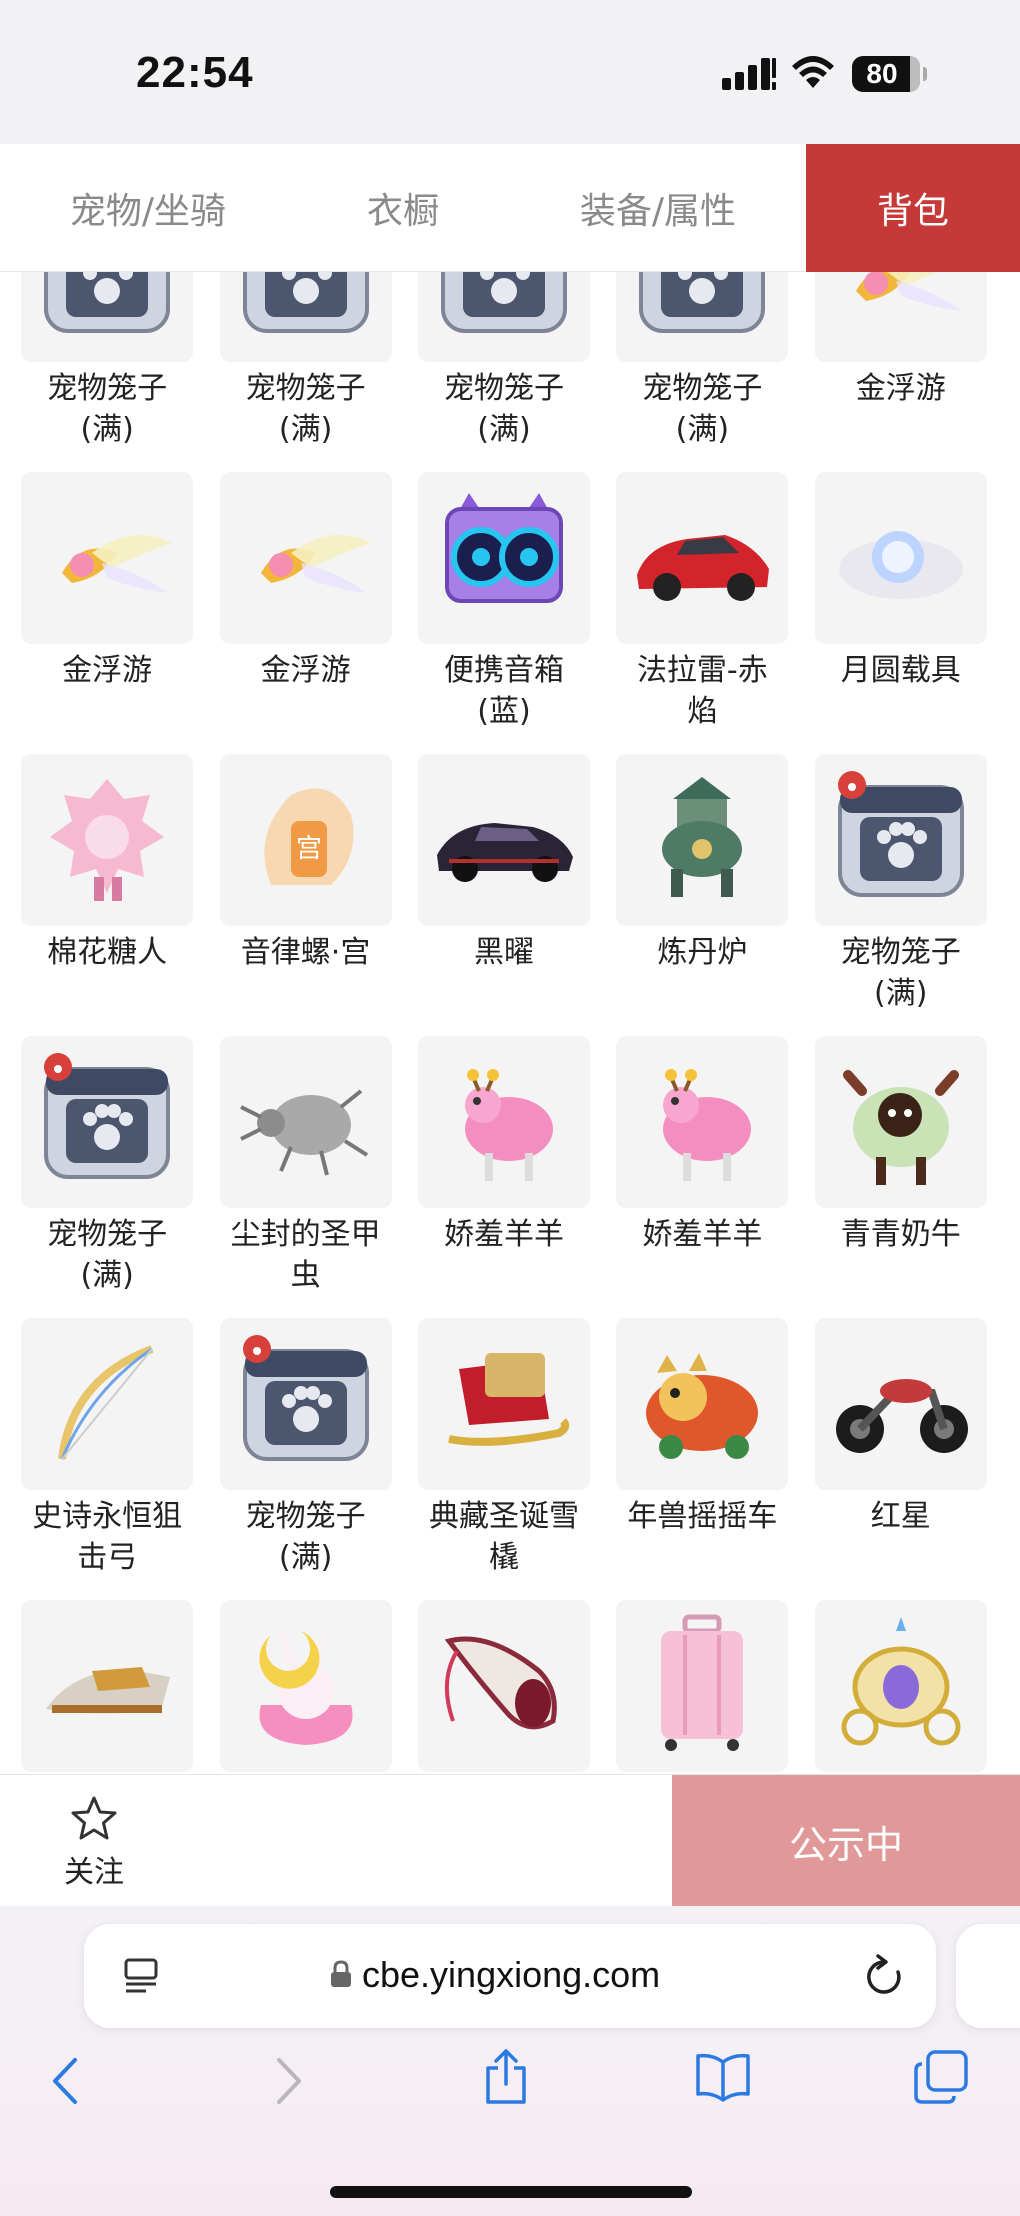 This screenshot has width=1020, height=2216. Describe the element at coordinates (142, 1976) in the screenshot. I see `page-menu-icon` at that location.